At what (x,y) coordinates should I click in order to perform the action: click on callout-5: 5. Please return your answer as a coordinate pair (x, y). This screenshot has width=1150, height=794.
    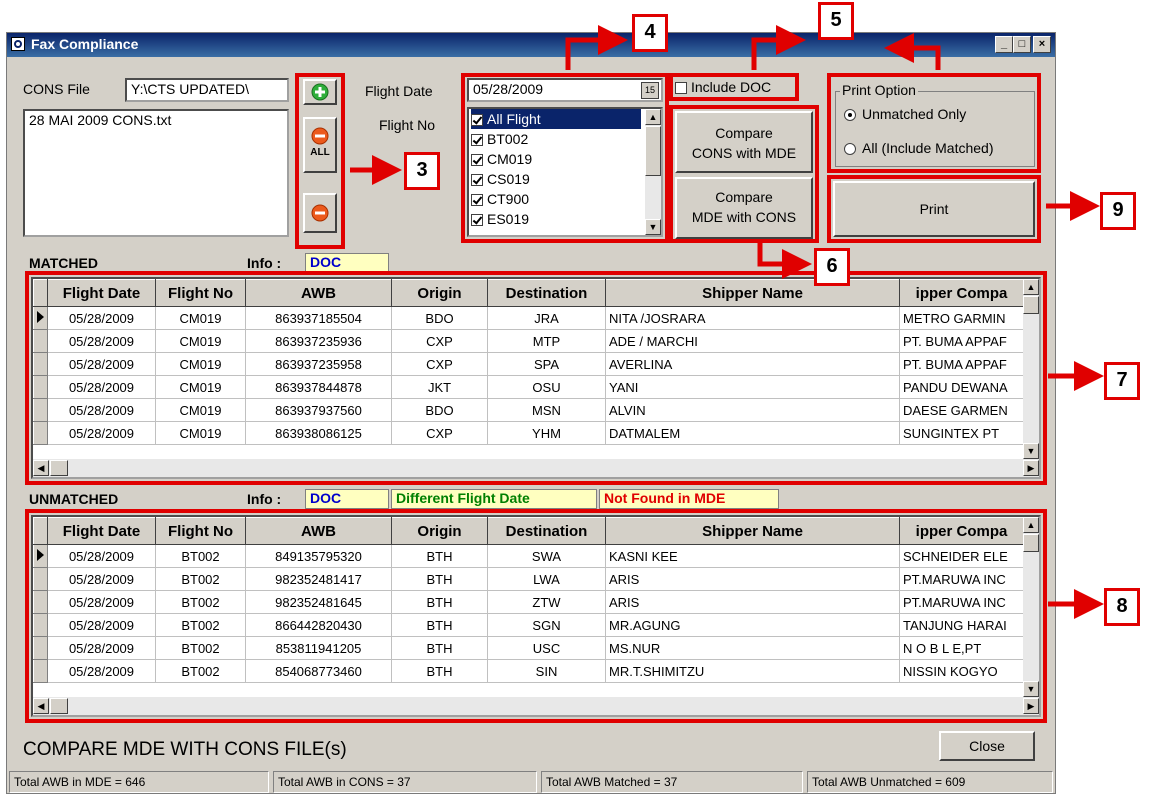
    Looking at the image, I should click on (836, 21).